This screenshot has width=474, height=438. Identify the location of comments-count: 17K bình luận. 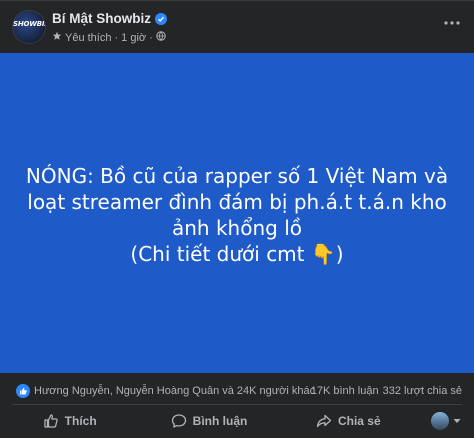
(345, 391).